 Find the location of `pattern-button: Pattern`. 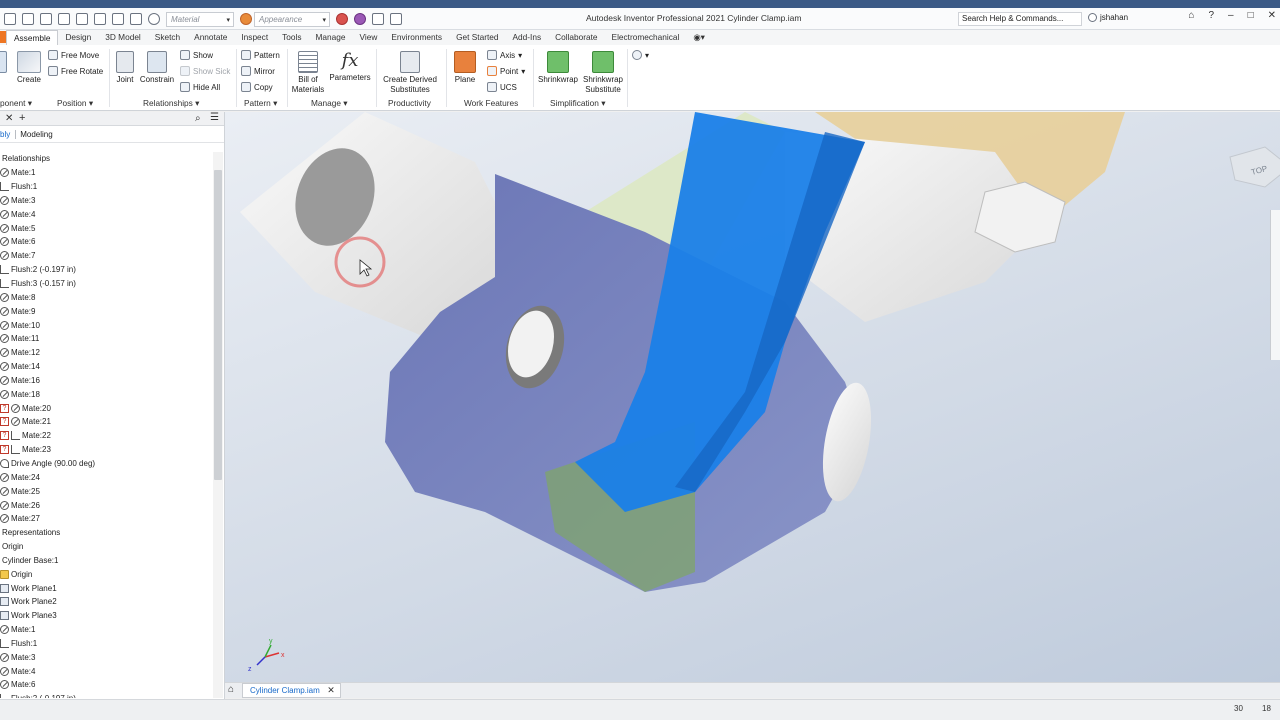

pattern-button: Pattern is located at coordinates (260, 55).